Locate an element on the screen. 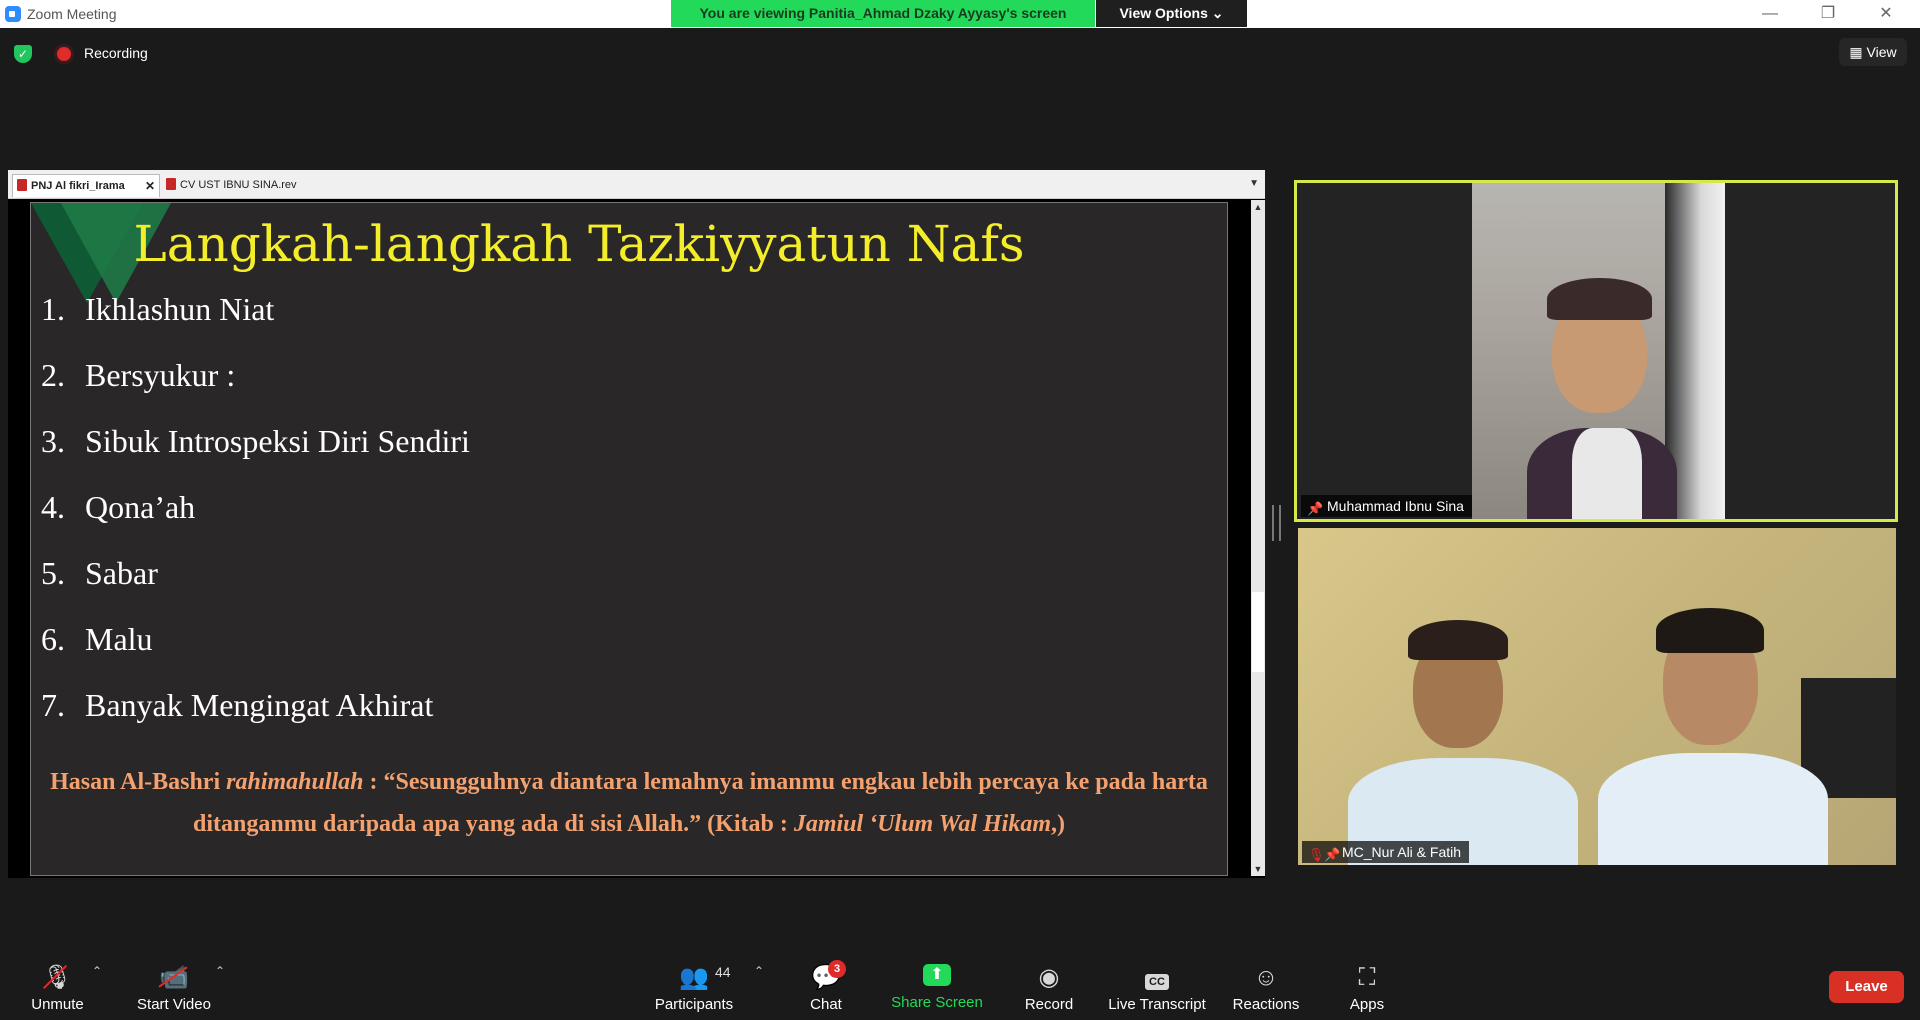 The height and width of the screenshot is (1020, 1920). apps-button: ⛶ Apps is located at coordinates (1367, 981).